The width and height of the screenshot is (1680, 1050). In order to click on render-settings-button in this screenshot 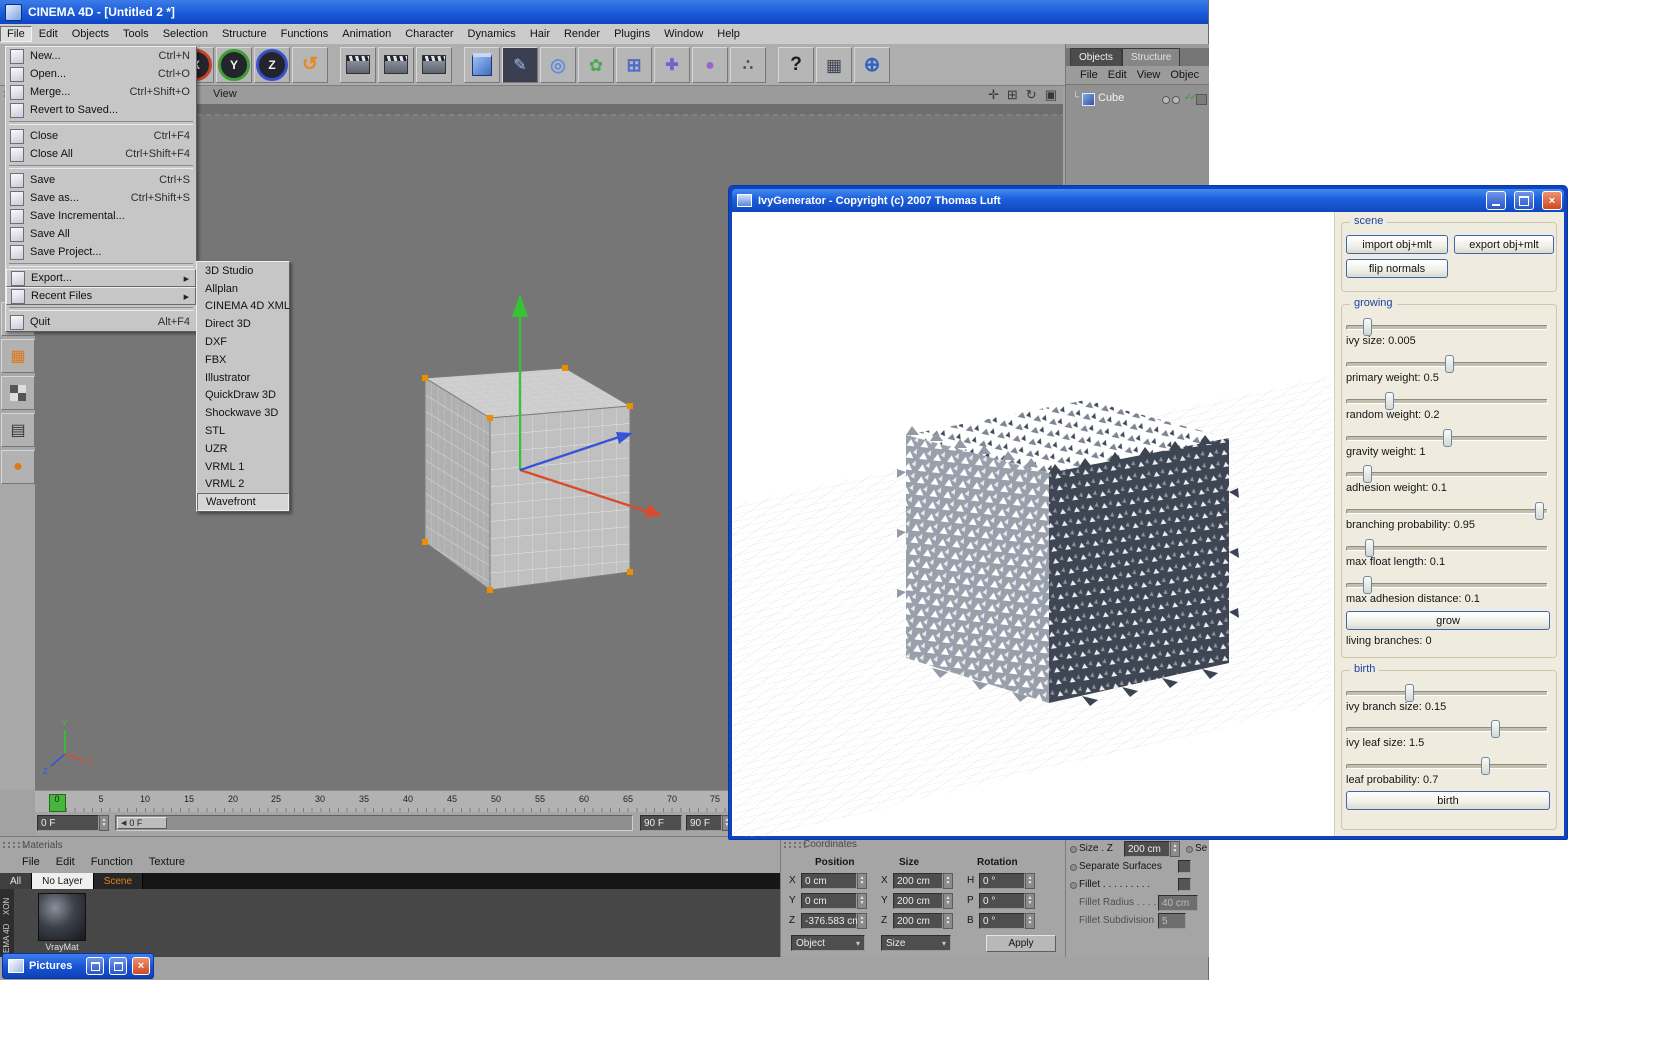, I will do `click(434, 64)`.